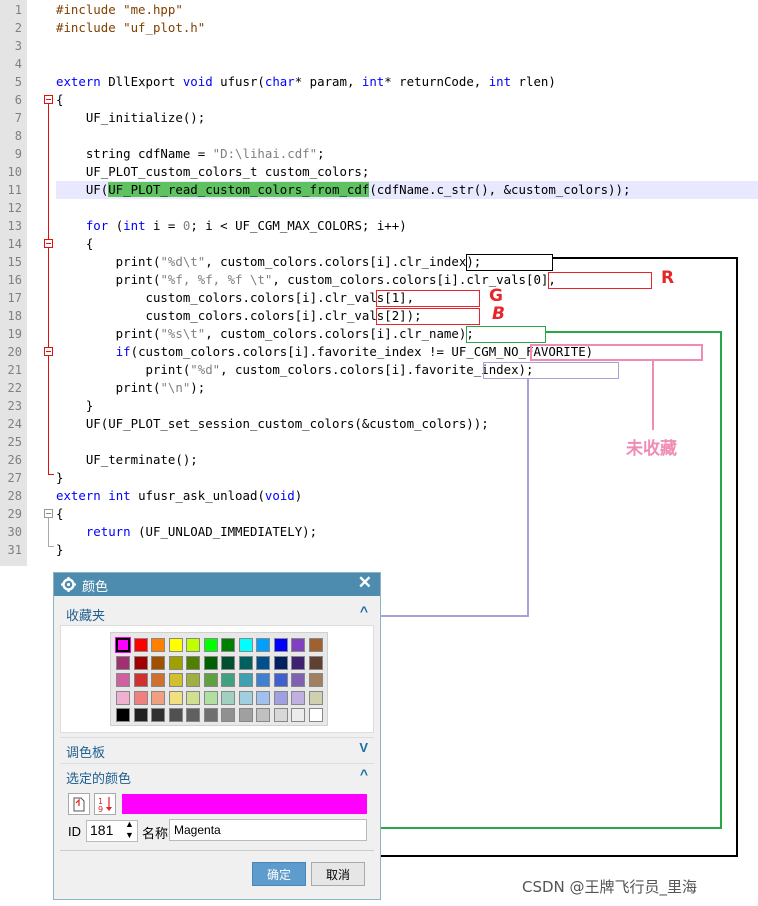 The image size is (758, 906). Describe the element at coordinates (217, 748) in the screenshot. I see `palette-section-header: 调色板 V` at that location.